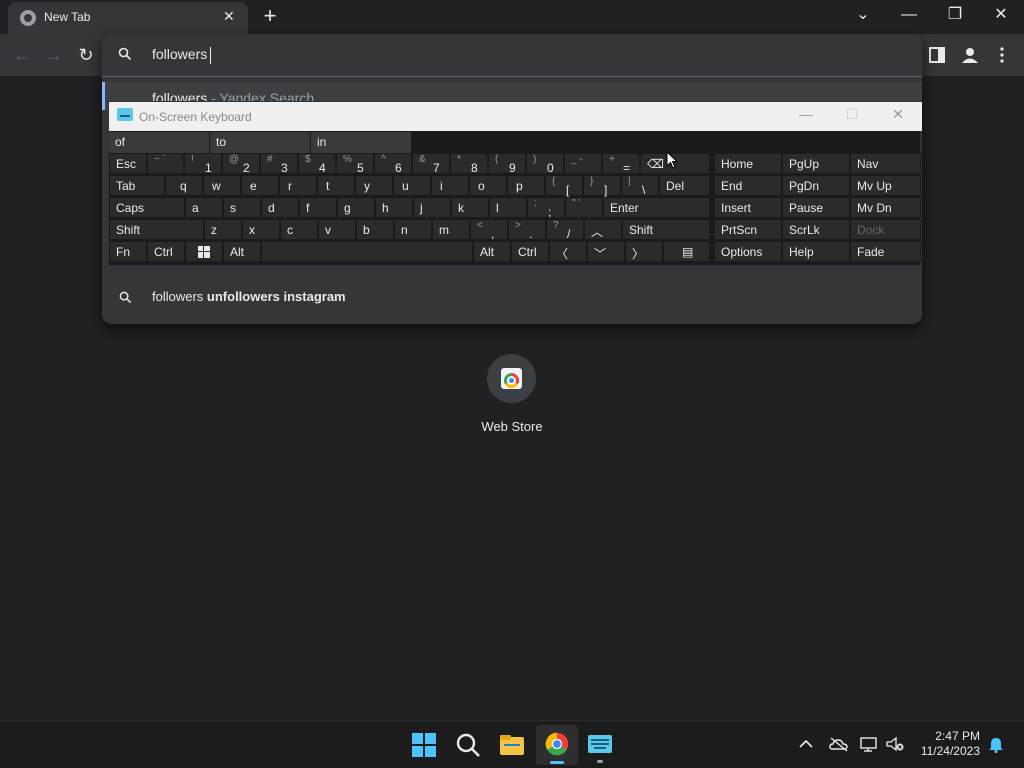 This screenshot has height=768, width=1024. Describe the element at coordinates (606, 251) in the screenshot. I see `key-arrow-down: ﹀` at that location.